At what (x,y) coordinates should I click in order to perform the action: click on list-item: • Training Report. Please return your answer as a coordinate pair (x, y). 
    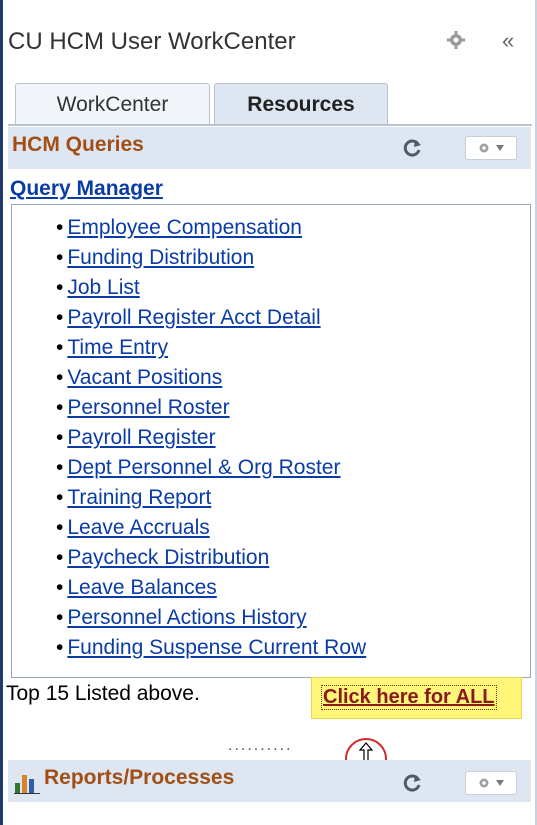
    Looking at the image, I should click on (134, 497).